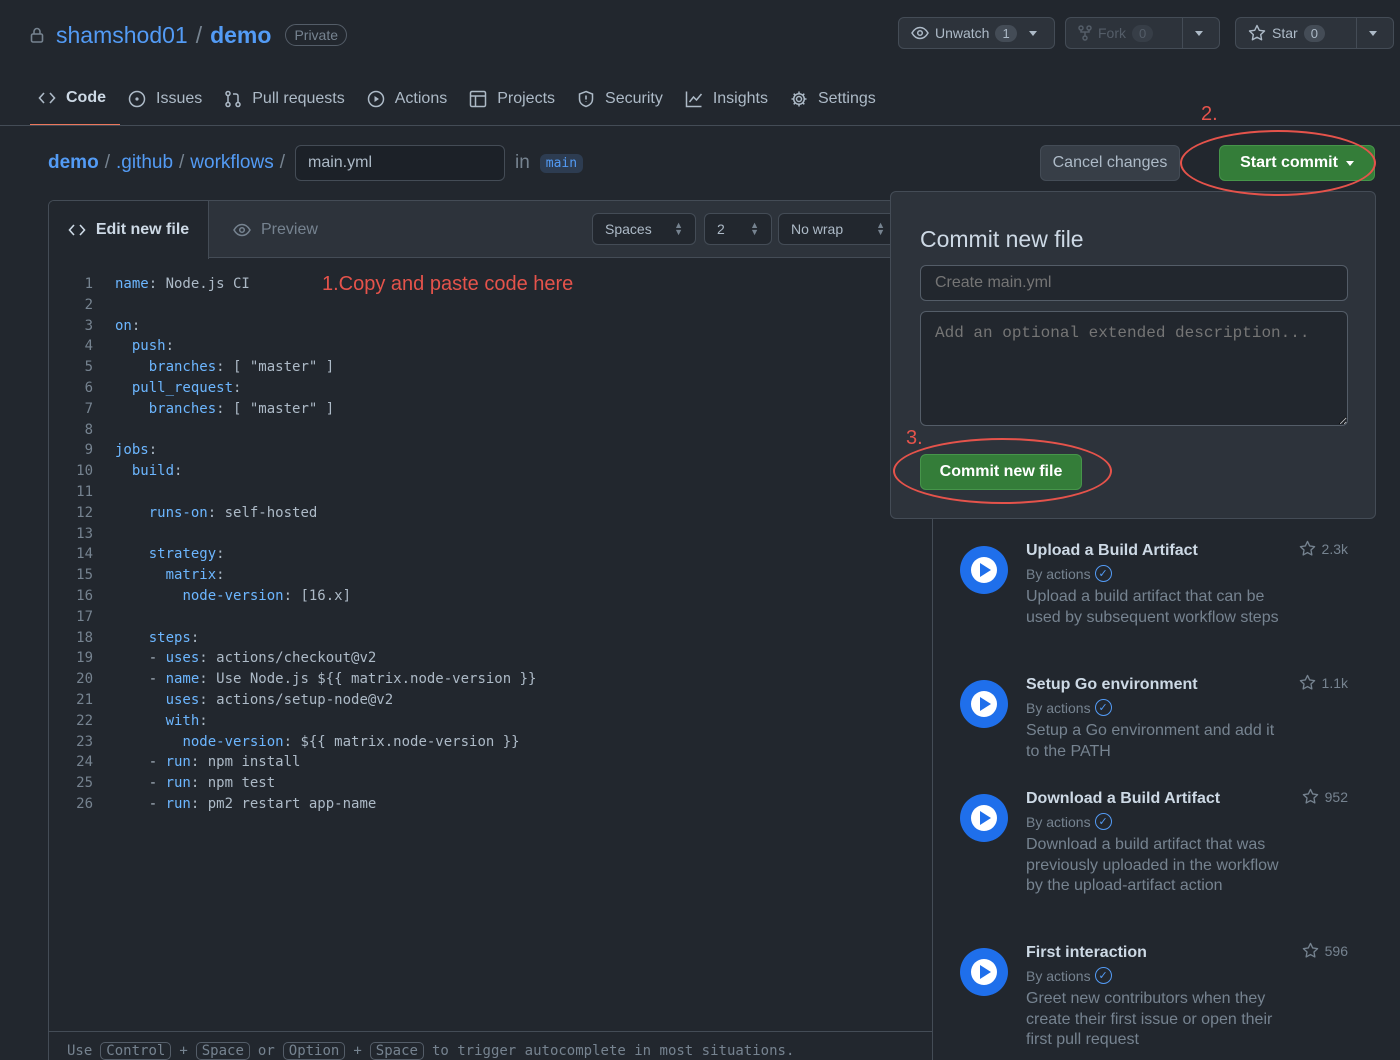 This screenshot has width=1400, height=1060. Describe the element at coordinates (721, 229) in the screenshot. I see `indent-size-value: 2` at that location.